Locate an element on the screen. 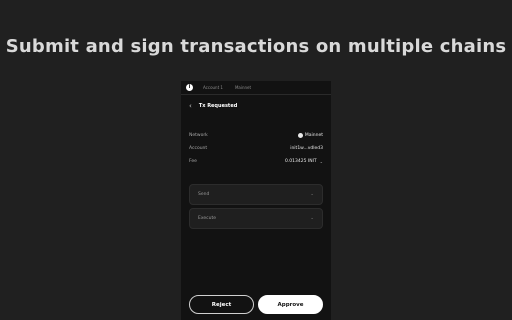  network-icon is located at coordinates (300, 135).